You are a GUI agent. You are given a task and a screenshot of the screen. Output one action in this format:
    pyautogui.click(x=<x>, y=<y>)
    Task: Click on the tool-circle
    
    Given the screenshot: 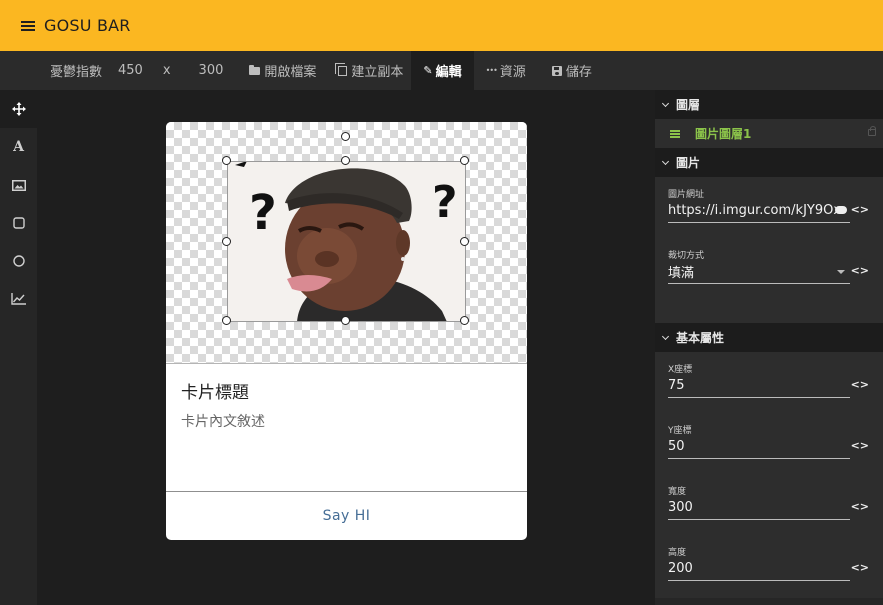 What is the action you would take?
    pyautogui.click(x=18, y=261)
    